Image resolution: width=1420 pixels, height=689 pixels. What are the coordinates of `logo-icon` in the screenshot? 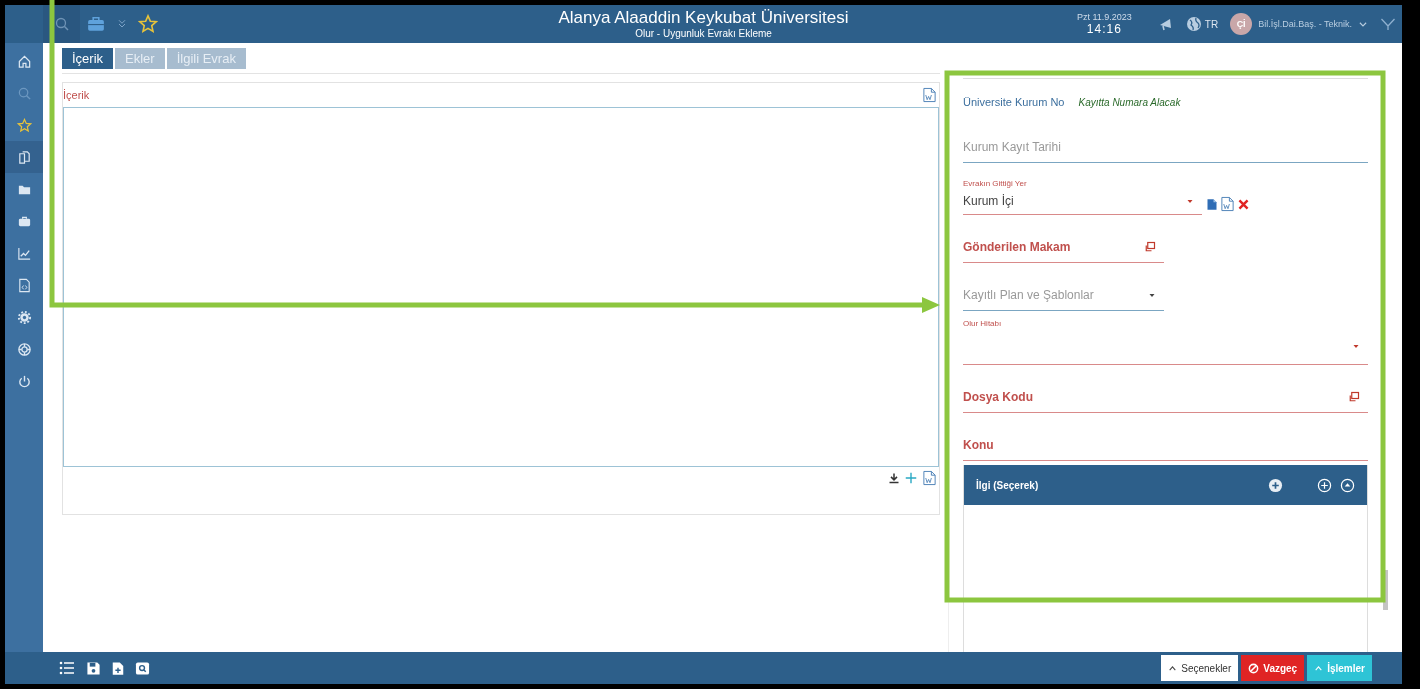 It's located at (1388, 24).